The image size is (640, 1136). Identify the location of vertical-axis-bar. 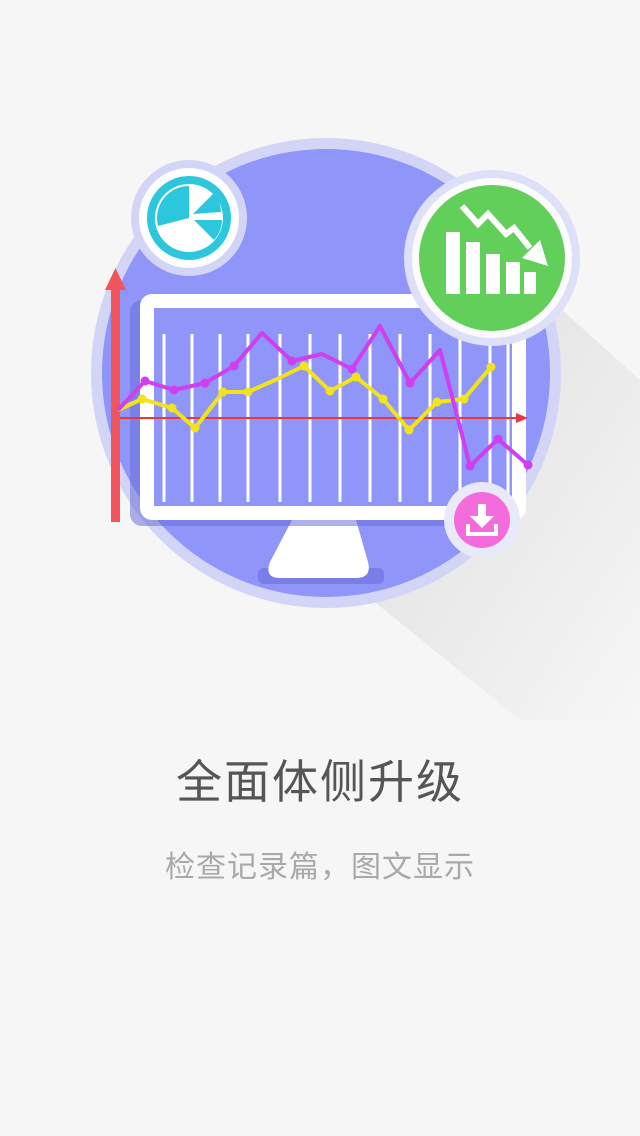
(115, 404).